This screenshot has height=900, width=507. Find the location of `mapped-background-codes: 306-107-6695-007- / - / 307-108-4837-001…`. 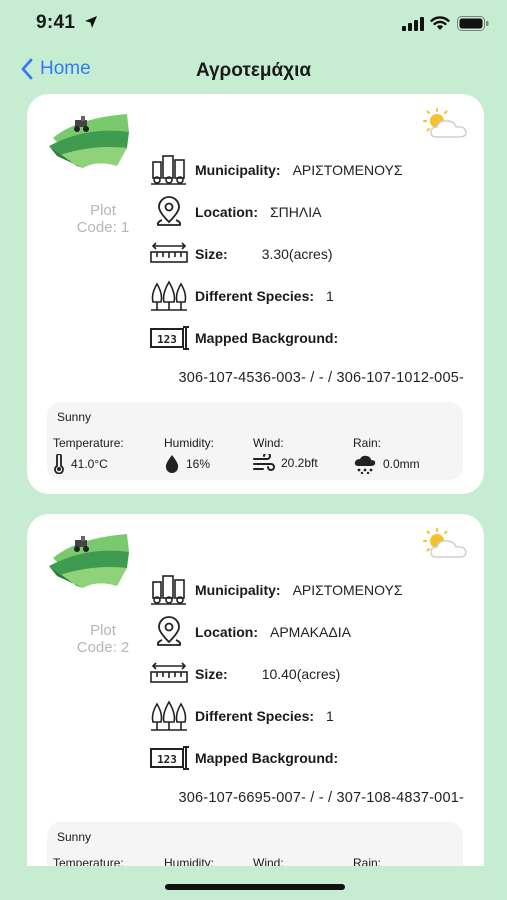

mapped-background-codes: 306-107-6695-007- / - / 307-108-4837-001… is located at coordinates (321, 798).